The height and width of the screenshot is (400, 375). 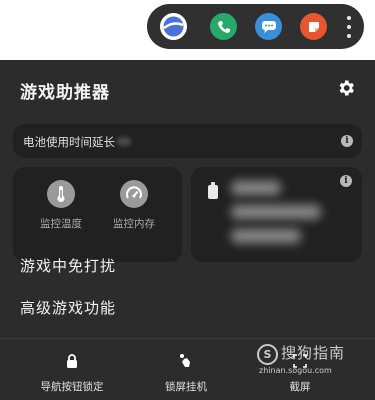 I want to click on nav-lock-button: 导航按钮锁定, so click(x=72, y=373).